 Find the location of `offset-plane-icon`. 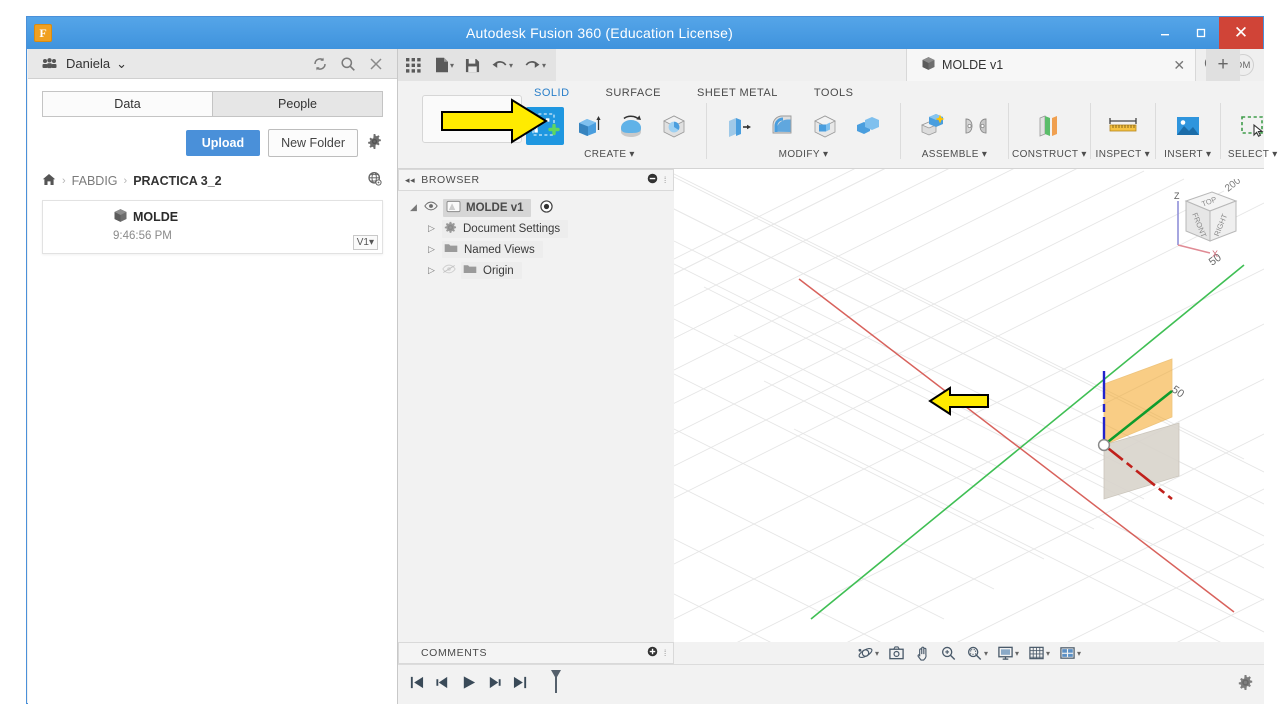

offset-plane-icon is located at coordinates (1049, 126).